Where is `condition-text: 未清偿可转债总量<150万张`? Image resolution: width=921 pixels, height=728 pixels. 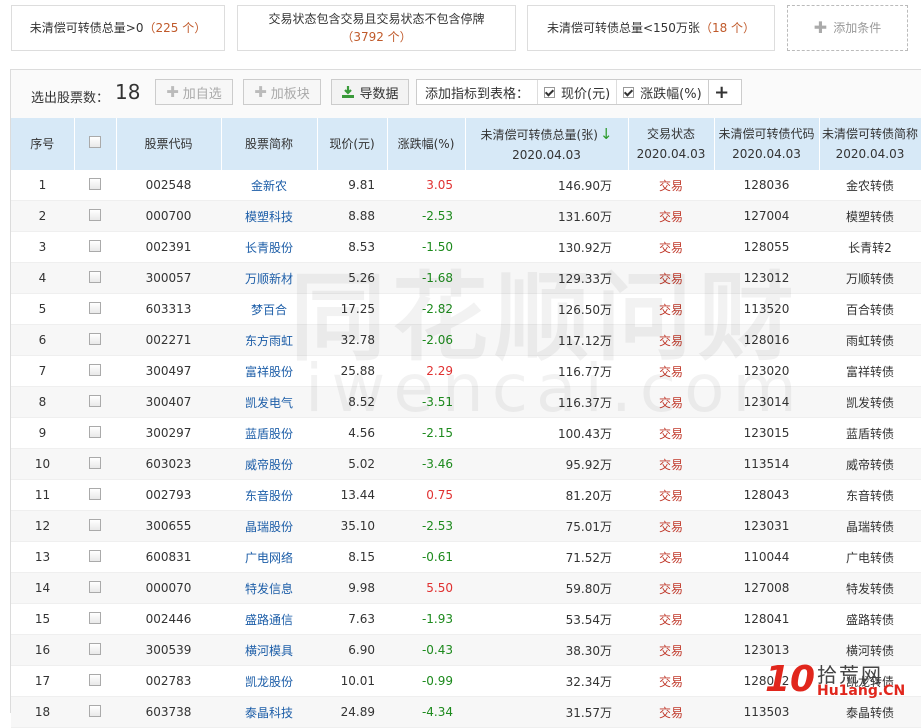
condition-text: 未清偿可转债总量<150万张 is located at coordinates (623, 28).